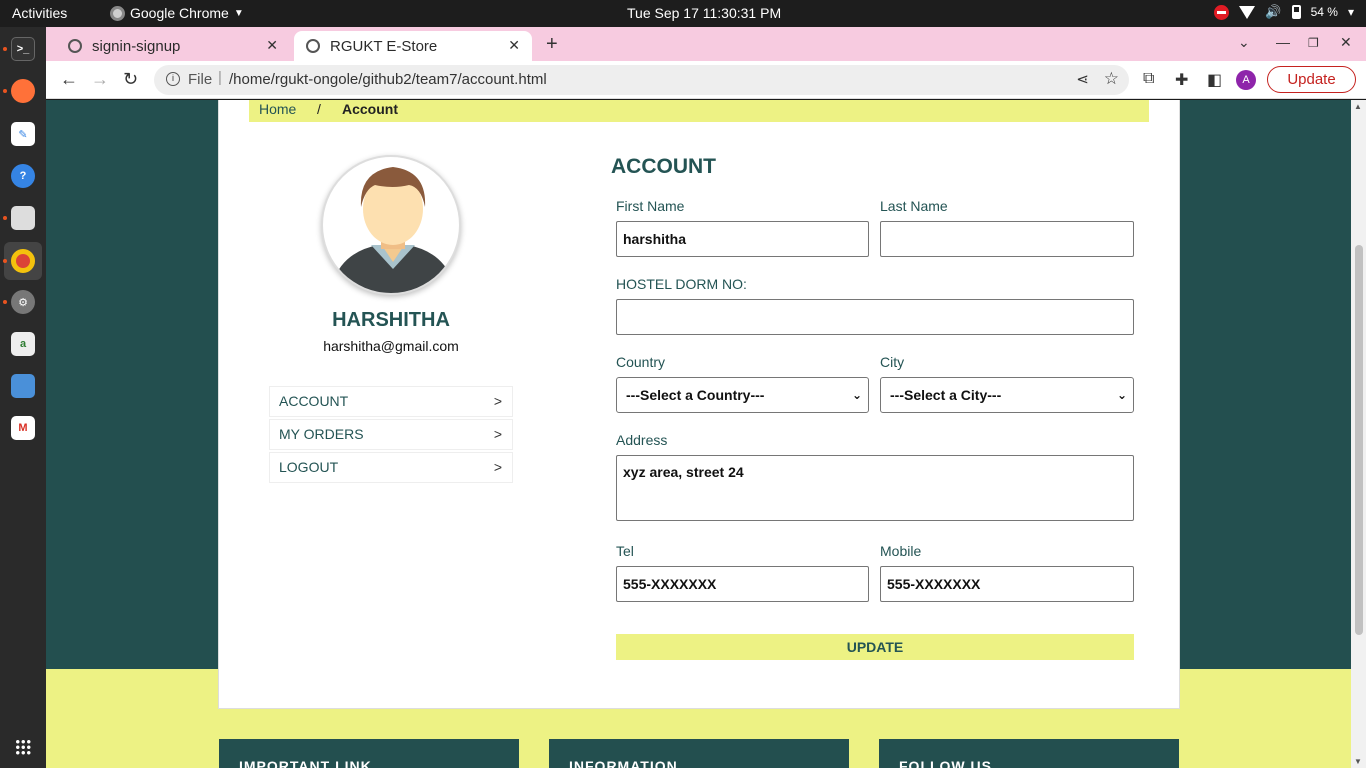 The width and height of the screenshot is (1366, 768). Describe the element at coordinates (856, 395) in the screenshot. I see `chevron-down-icon: ⌄` at that location.